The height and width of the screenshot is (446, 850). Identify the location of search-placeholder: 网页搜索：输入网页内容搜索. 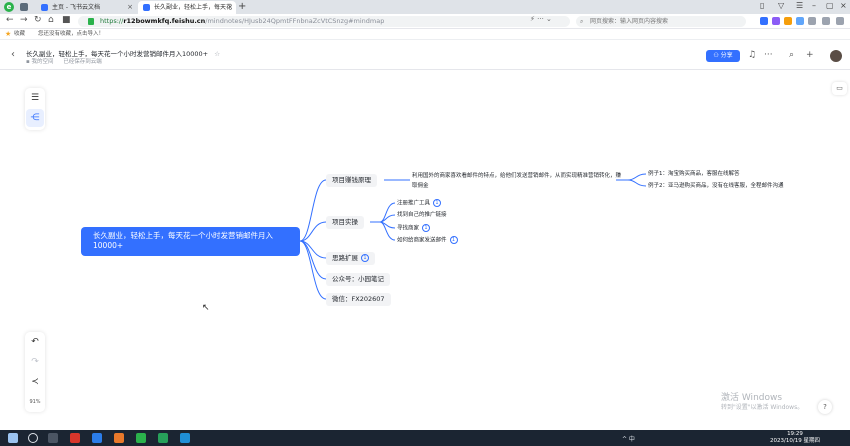
(629, 21).